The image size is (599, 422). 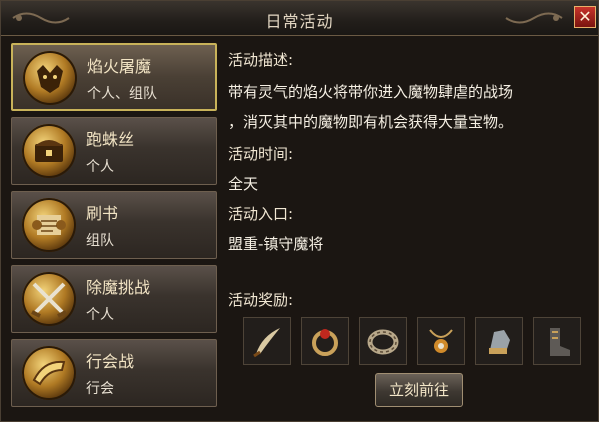 What do you see at coordinates (585, 17) in the screenshot?
I see `close-button: ✕` at bounding box center [585, 17].